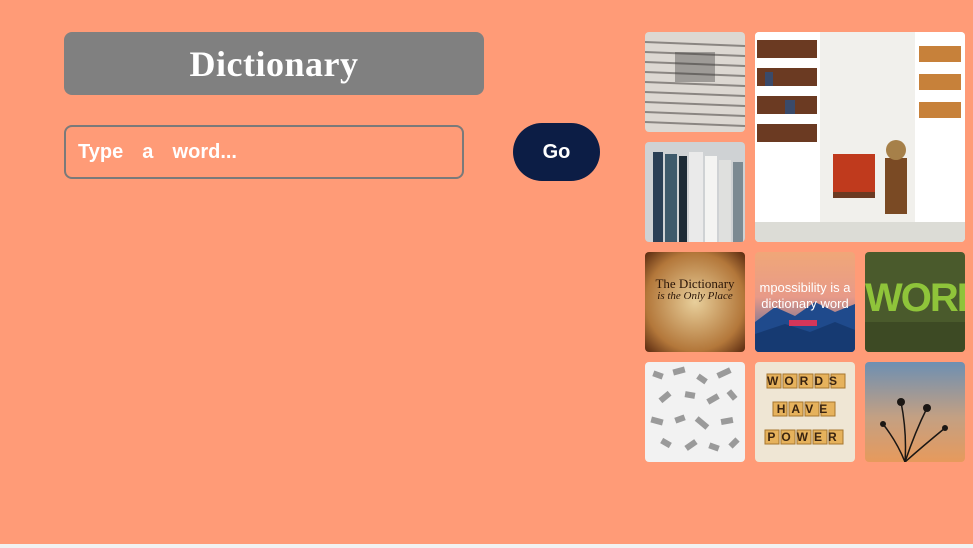  Describe the element at coordinates (805, 409) in the screenshot. I see `scrabble-row-2: HAVE` at that location.